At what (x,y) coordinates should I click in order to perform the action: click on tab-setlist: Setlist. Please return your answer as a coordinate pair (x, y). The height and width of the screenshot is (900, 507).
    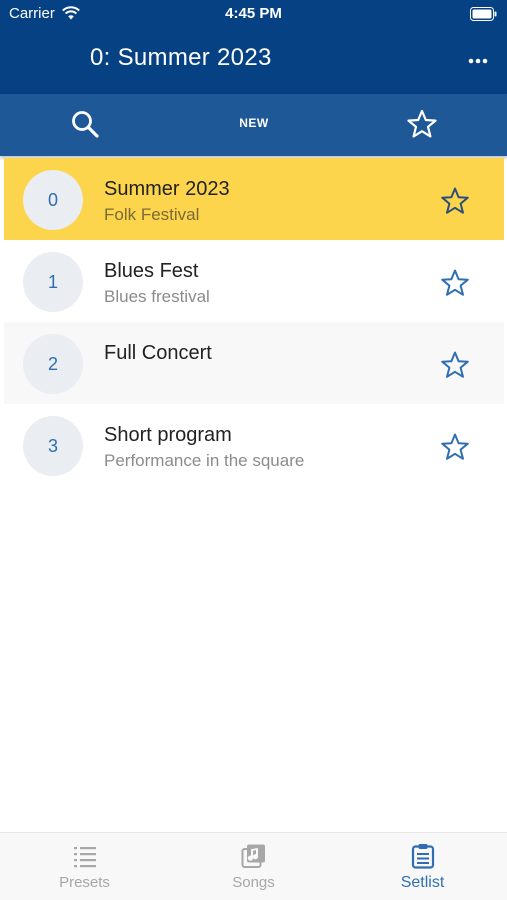
    Looking at the image, I should click on (422, 866).